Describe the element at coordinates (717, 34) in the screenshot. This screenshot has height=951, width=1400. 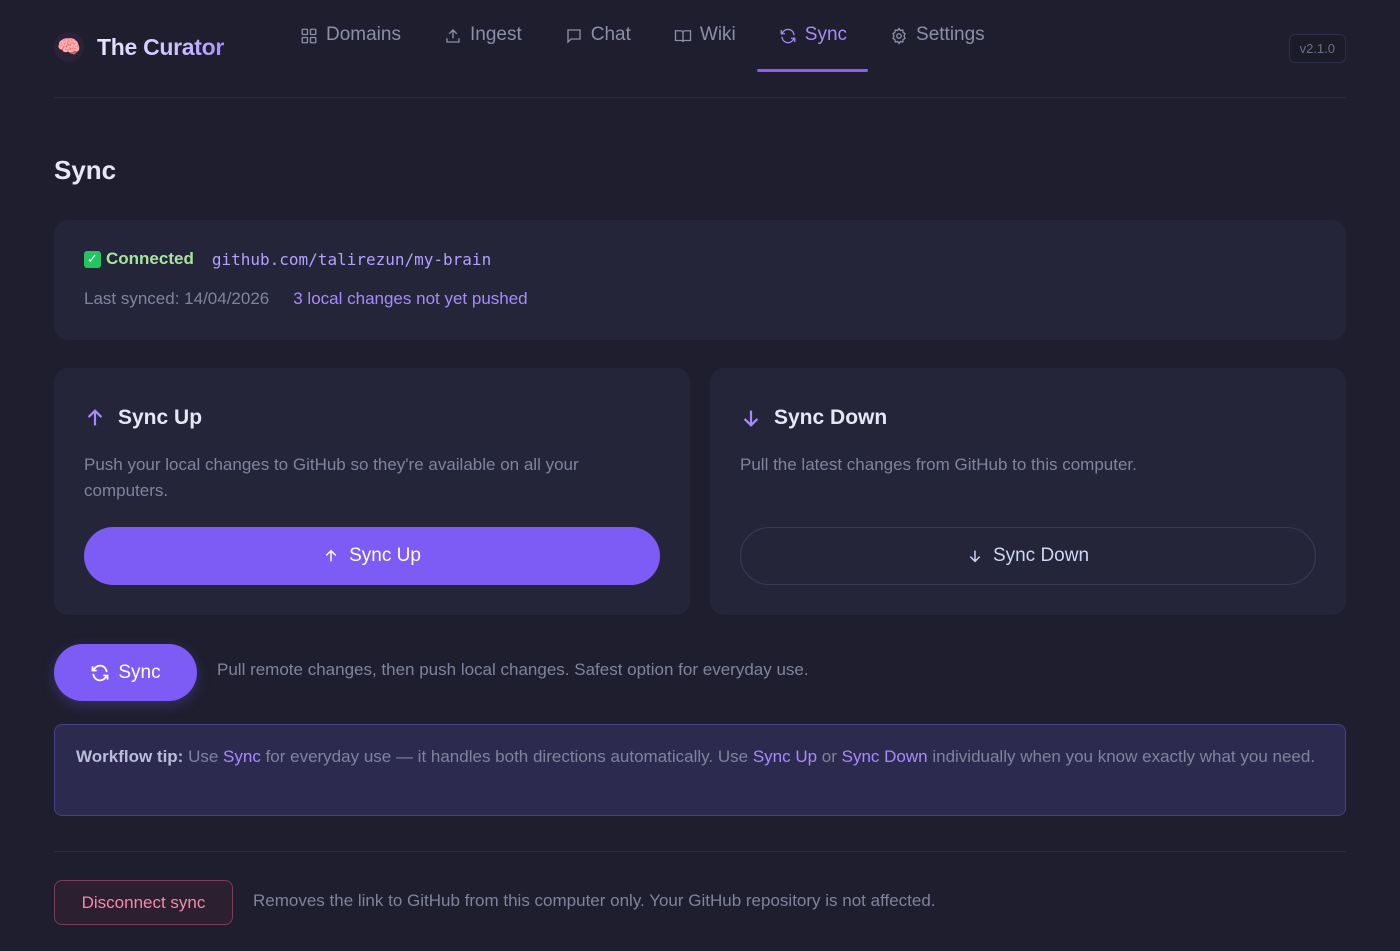
I see `tab-label: Wiki` at that location.